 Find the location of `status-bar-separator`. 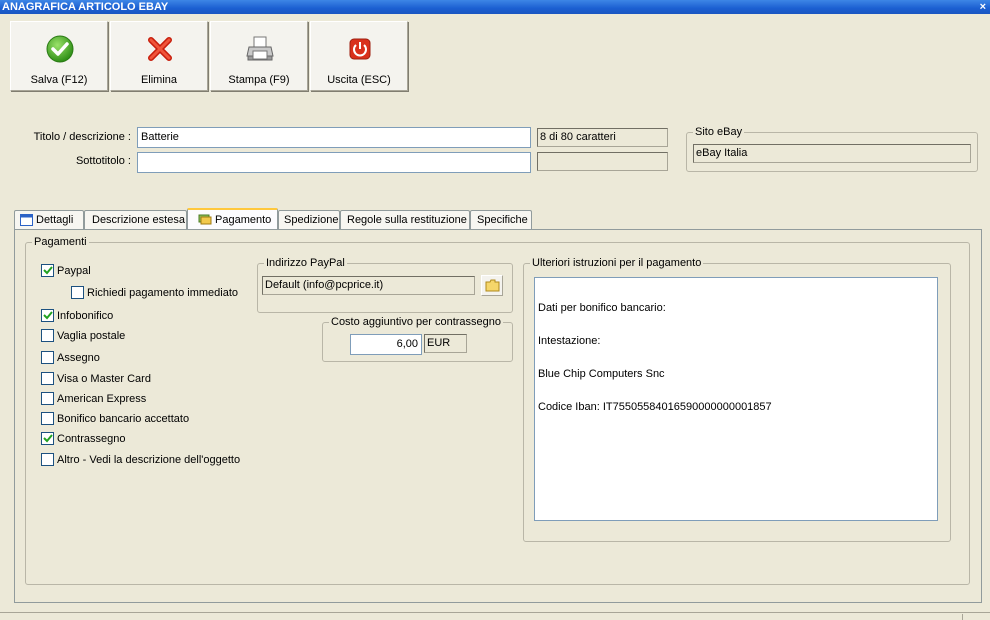

status-bar-separator is located at coordinates (962, 617).